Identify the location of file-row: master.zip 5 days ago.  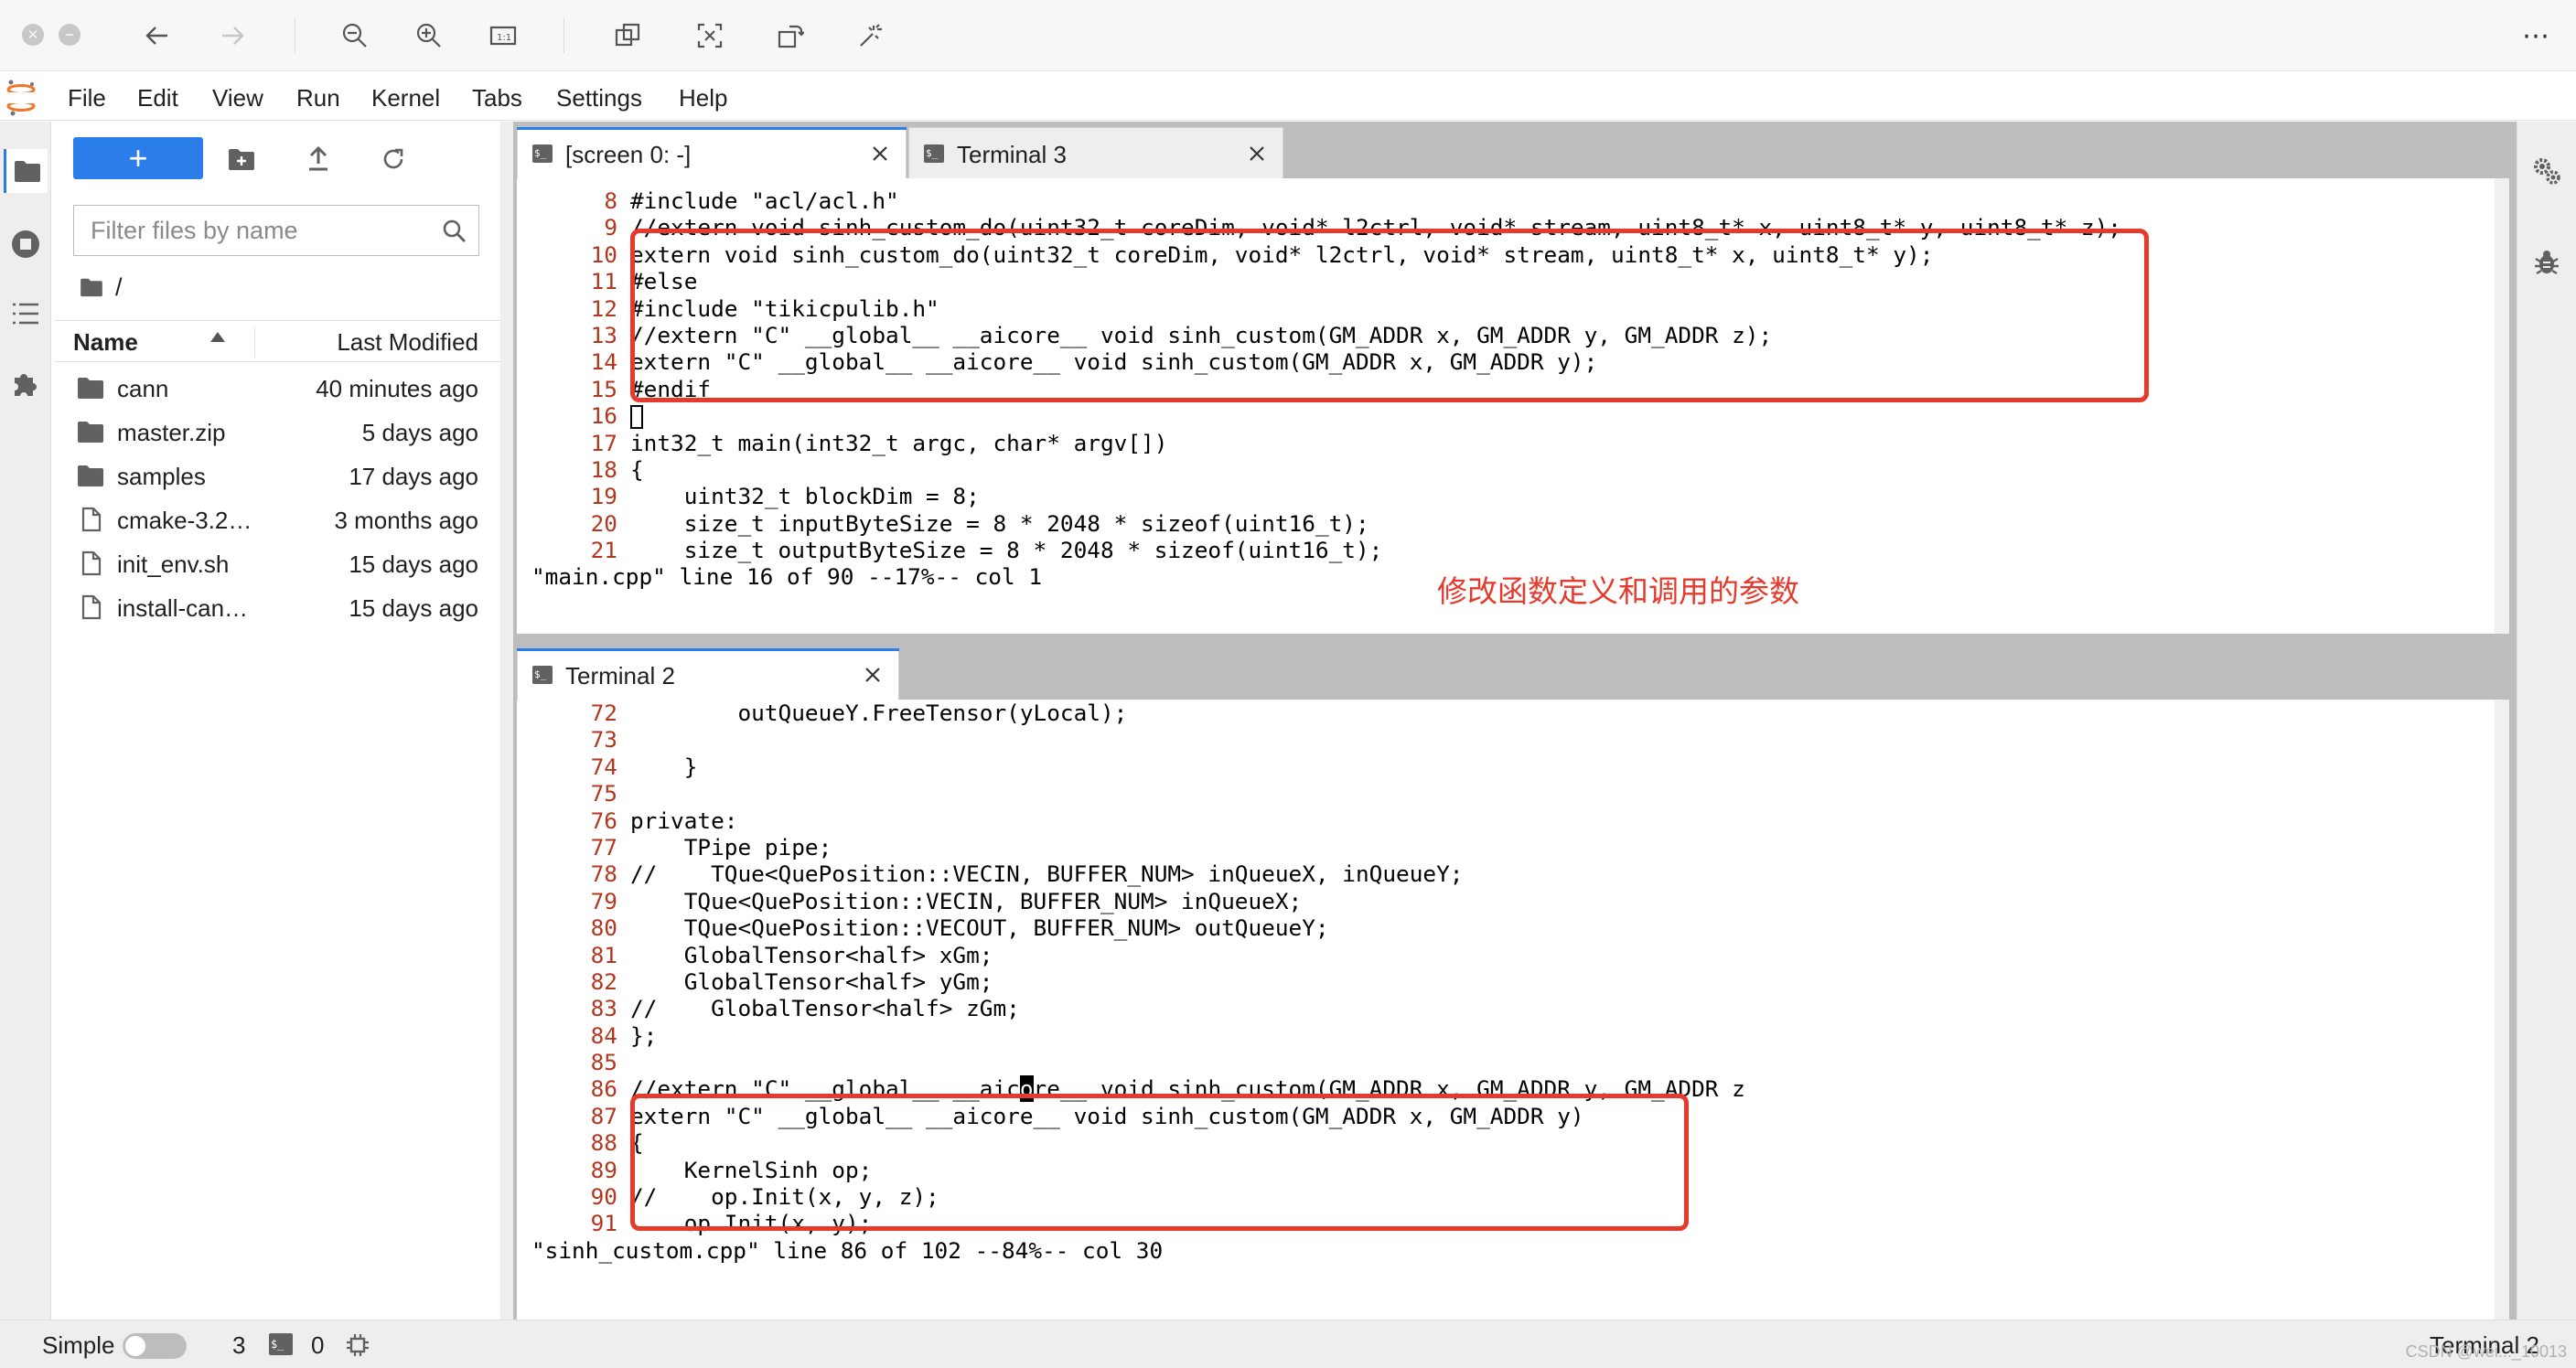
(277, 432).